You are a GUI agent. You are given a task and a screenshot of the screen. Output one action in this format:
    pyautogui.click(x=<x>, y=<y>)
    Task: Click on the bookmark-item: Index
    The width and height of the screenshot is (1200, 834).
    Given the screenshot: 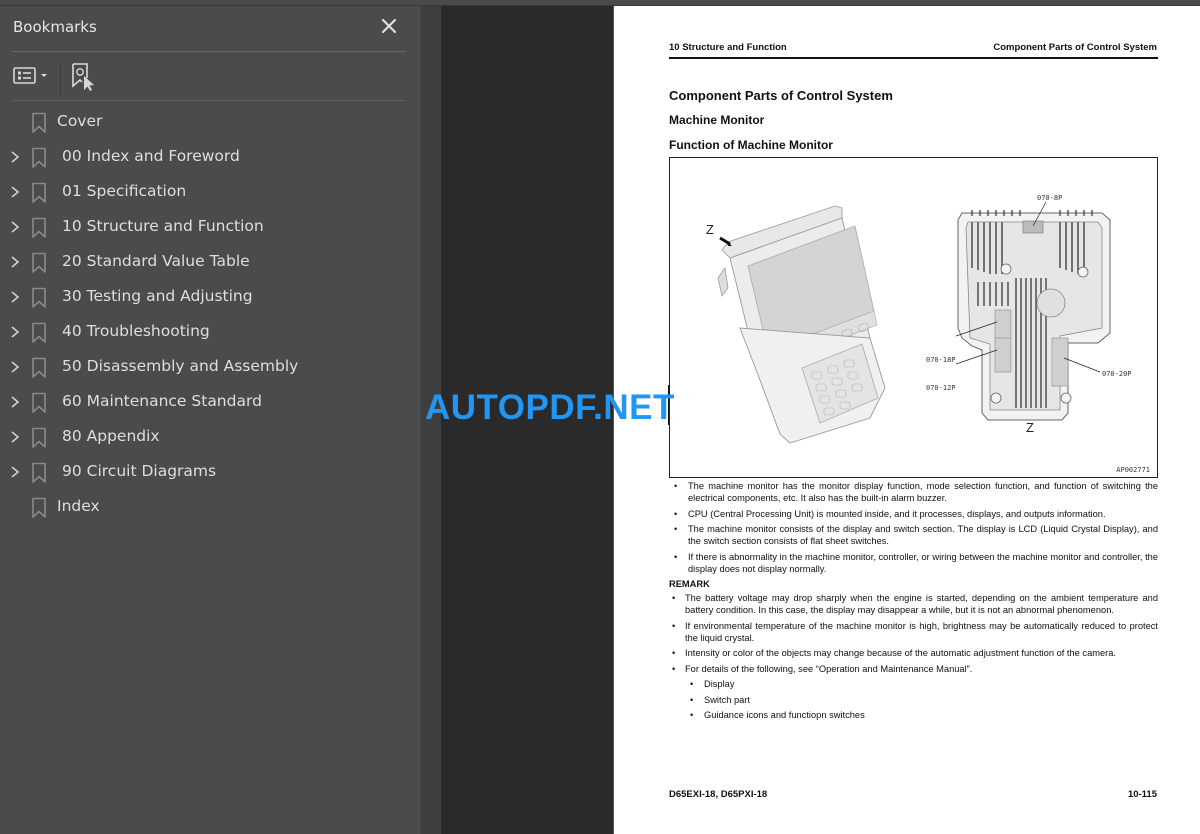 What is the action you would take?
    pyautogui.click(x=210, y=507)
    